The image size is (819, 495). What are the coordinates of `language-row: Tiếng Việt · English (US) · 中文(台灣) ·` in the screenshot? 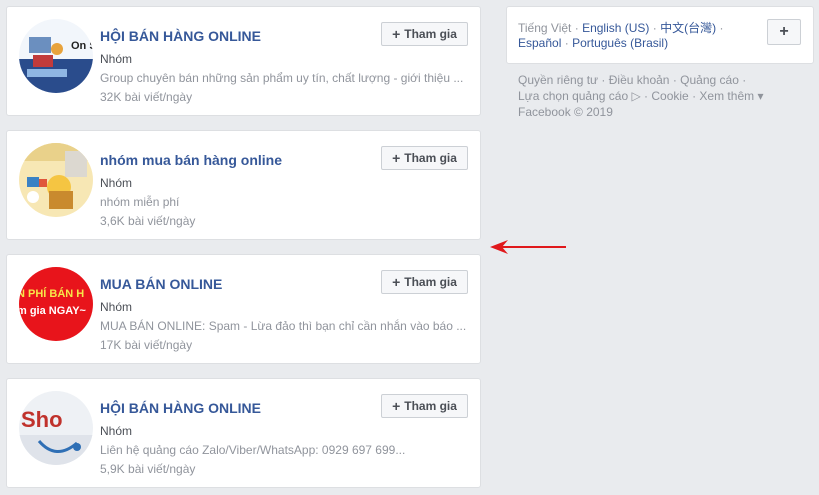 It's located at (621, 28).